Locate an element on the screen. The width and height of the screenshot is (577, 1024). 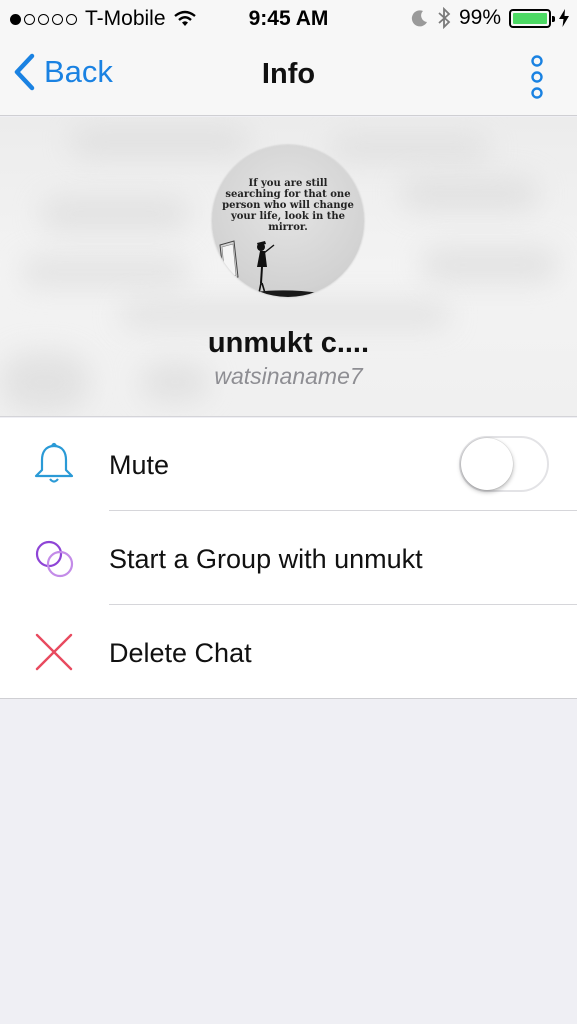
battery-icon is located at coordinates (532, 18).